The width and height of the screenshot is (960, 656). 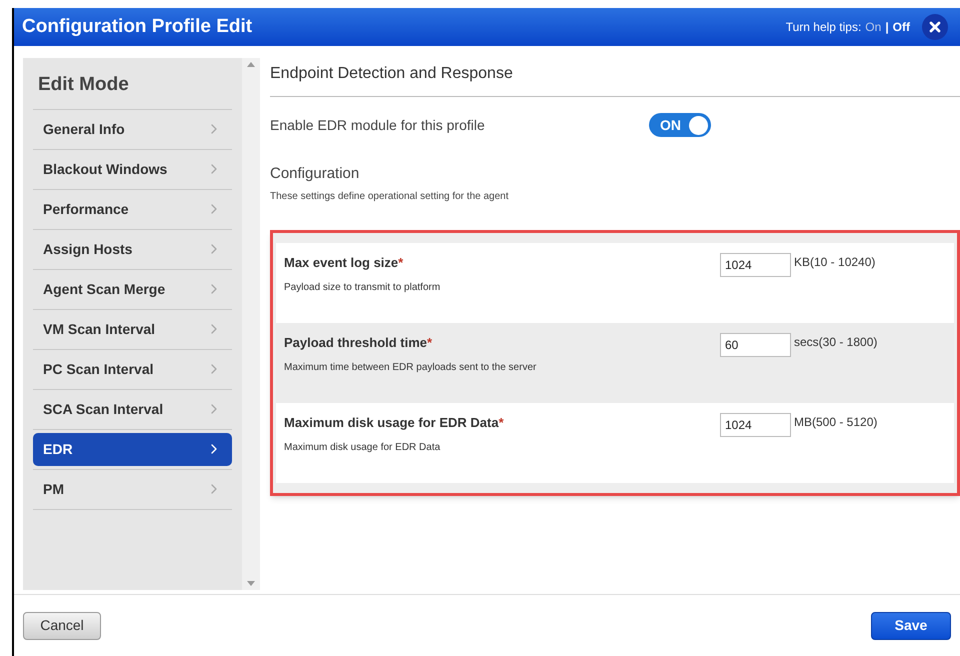 I want to click on sidebar-title: Edit Mode, so click(x=132, y=84).